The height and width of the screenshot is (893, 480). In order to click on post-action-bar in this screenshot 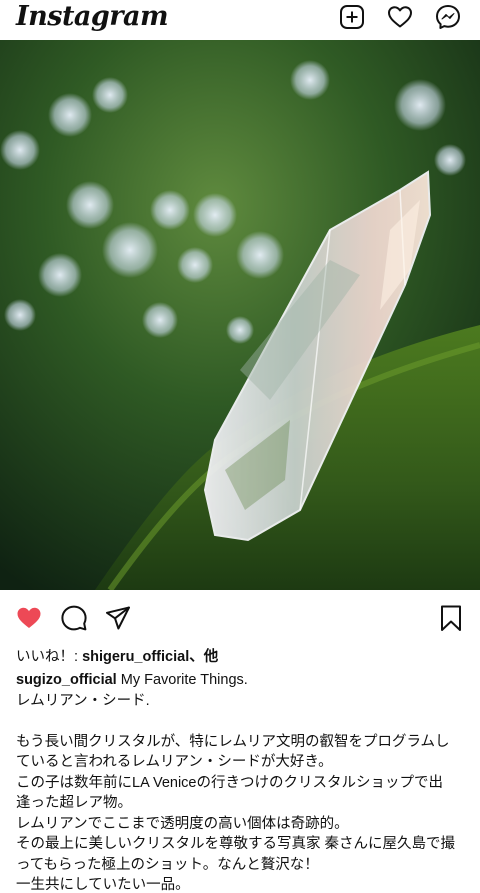, I will do `click(240, 616)`.